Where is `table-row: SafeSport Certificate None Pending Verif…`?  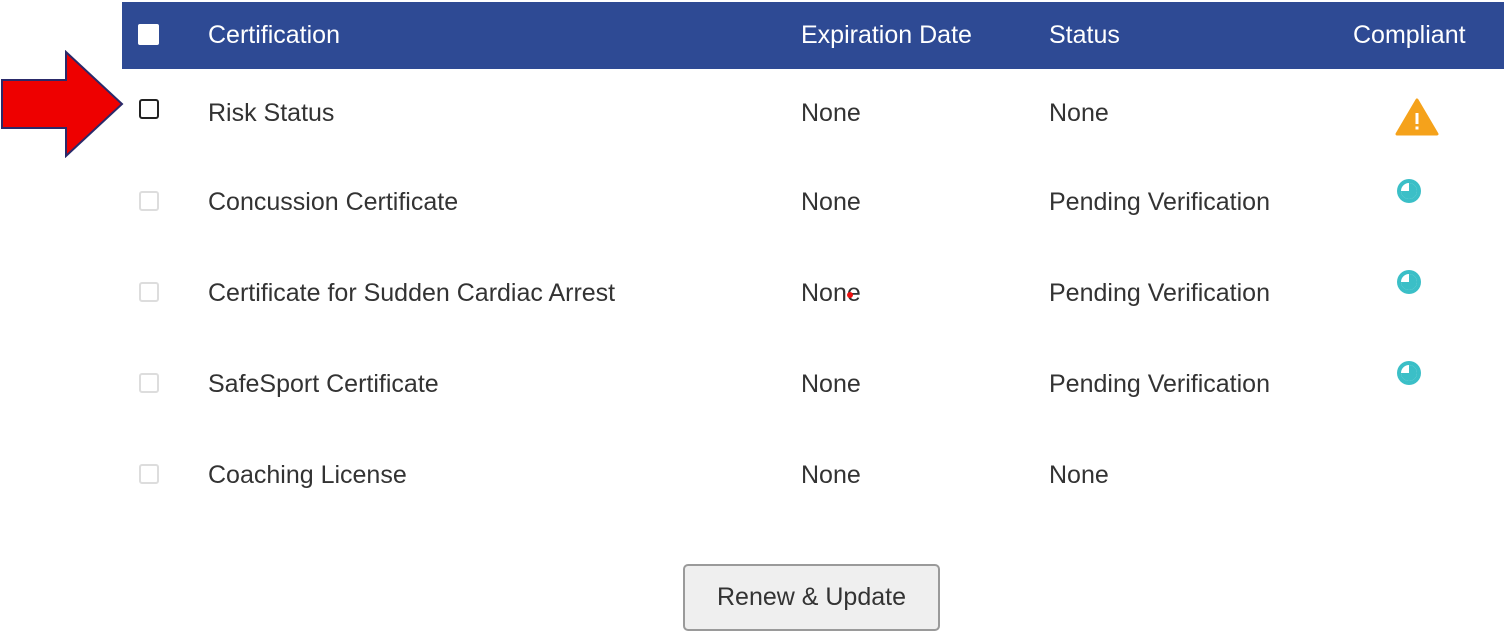
table-row: SafeSport Certificate None Pending Verif… is located at coordinates (813, 384).